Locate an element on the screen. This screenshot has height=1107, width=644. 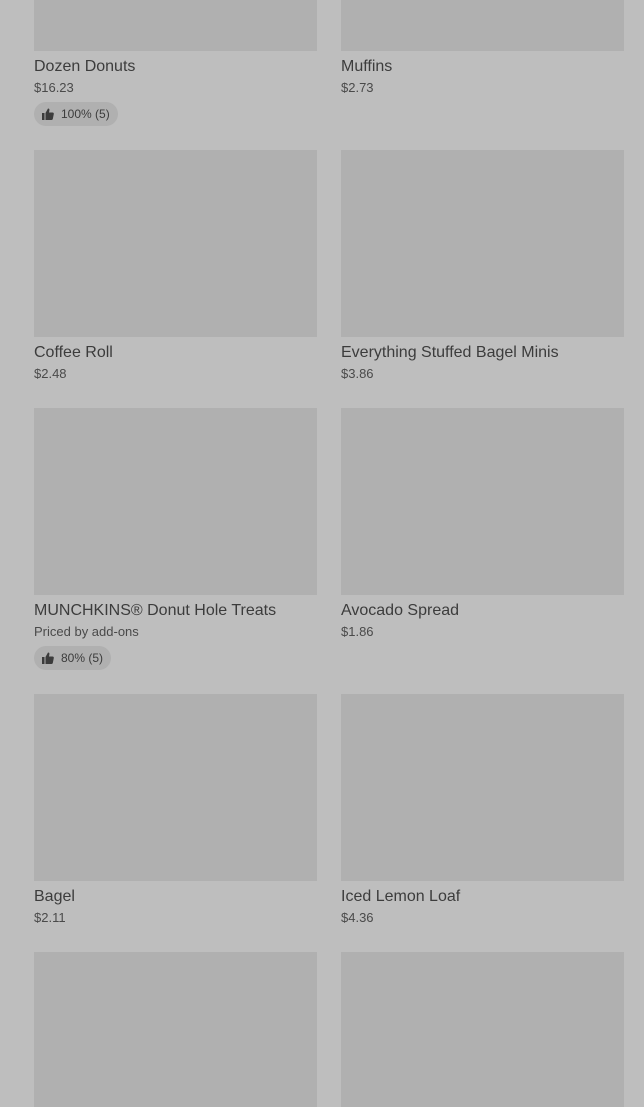
rating-text: 100% (5) is located at coordinates (85, 114).